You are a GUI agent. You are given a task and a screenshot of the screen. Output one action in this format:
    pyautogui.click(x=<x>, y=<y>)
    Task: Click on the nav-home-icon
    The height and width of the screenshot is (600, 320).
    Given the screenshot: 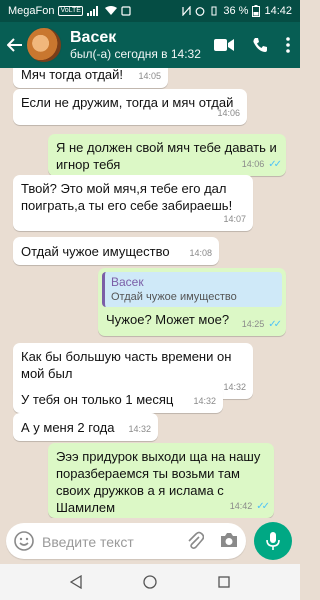 What is the action you would take?
    pyautogui.click(x=150, y=582)
    